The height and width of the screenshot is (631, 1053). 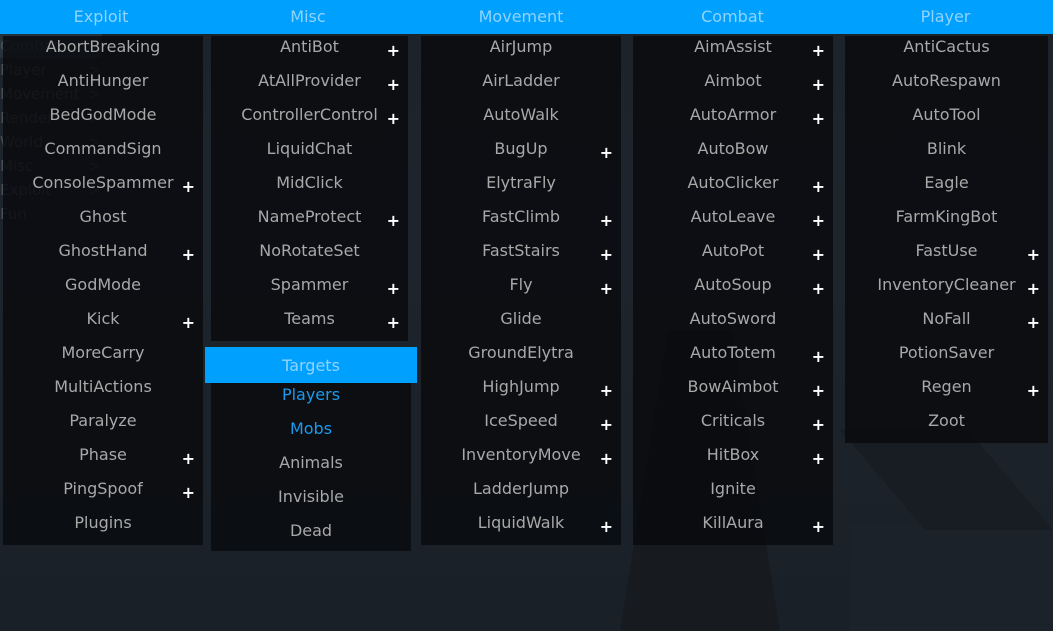 What do you see at coordinates (309, 81) in the screenshot?
I see `module-item-atallprovider: AtAllProvider +` at bounding box center [309, 81].